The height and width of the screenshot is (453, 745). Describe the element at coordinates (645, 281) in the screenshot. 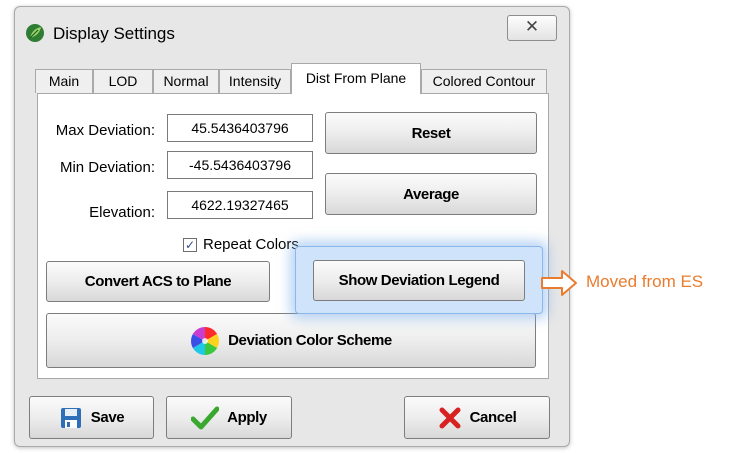

I see `annotation-text: Moved from ES` at that location.